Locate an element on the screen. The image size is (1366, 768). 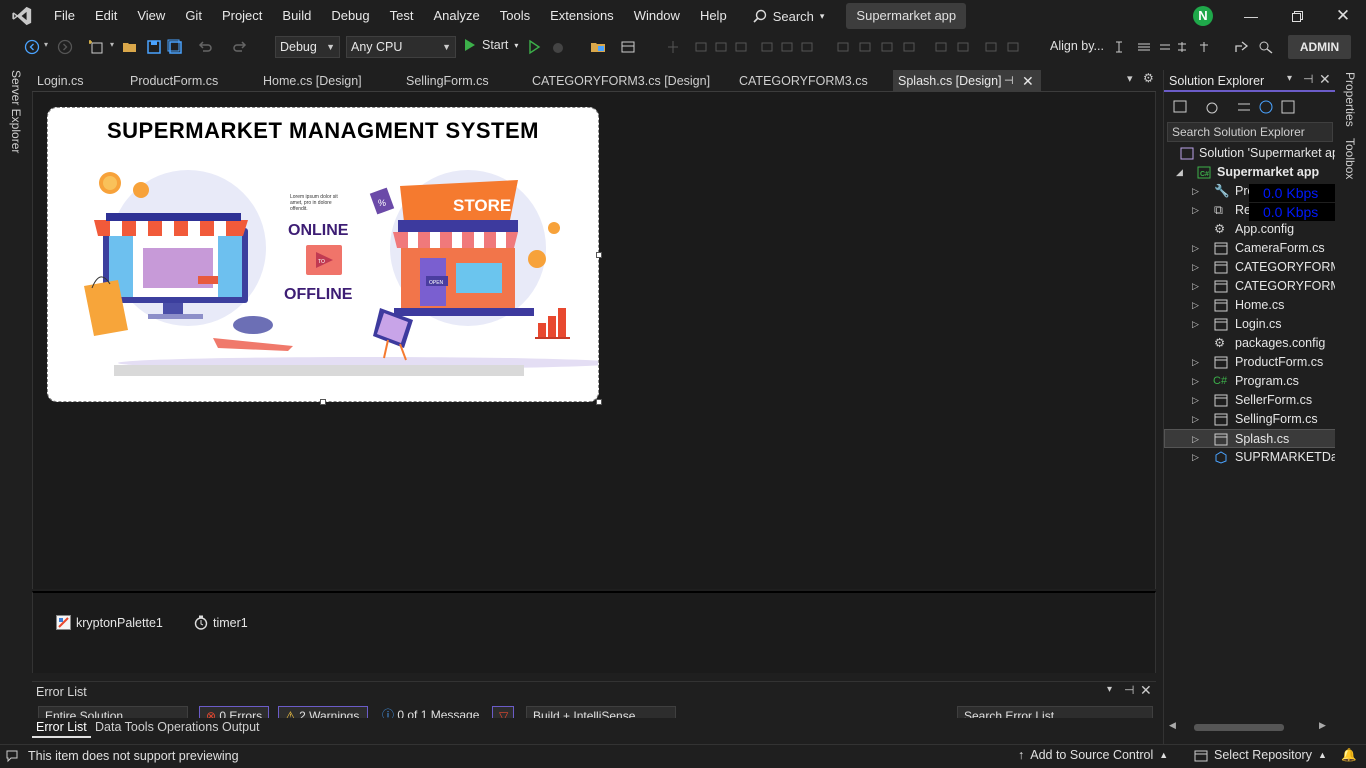
settings-gear-icon: ⚙ is located at coordinates (1148, 78).